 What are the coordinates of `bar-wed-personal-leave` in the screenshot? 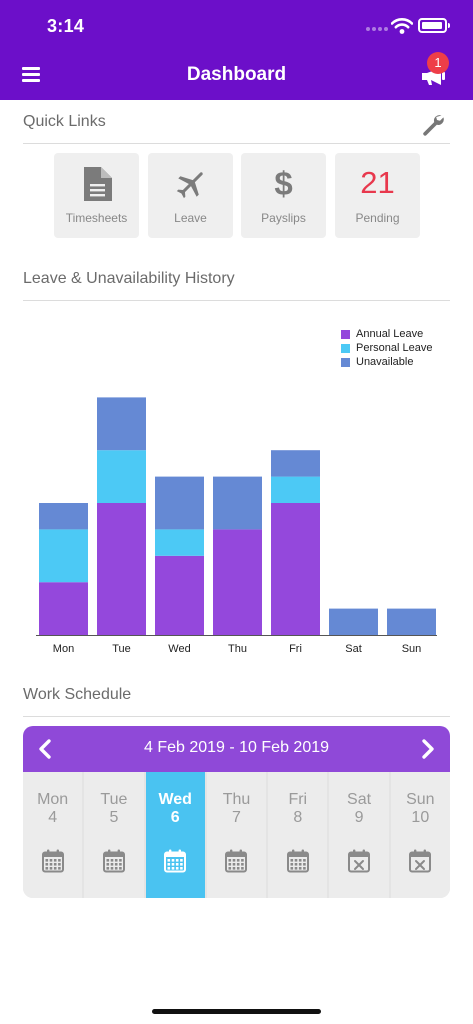 It's located at (179, 542).